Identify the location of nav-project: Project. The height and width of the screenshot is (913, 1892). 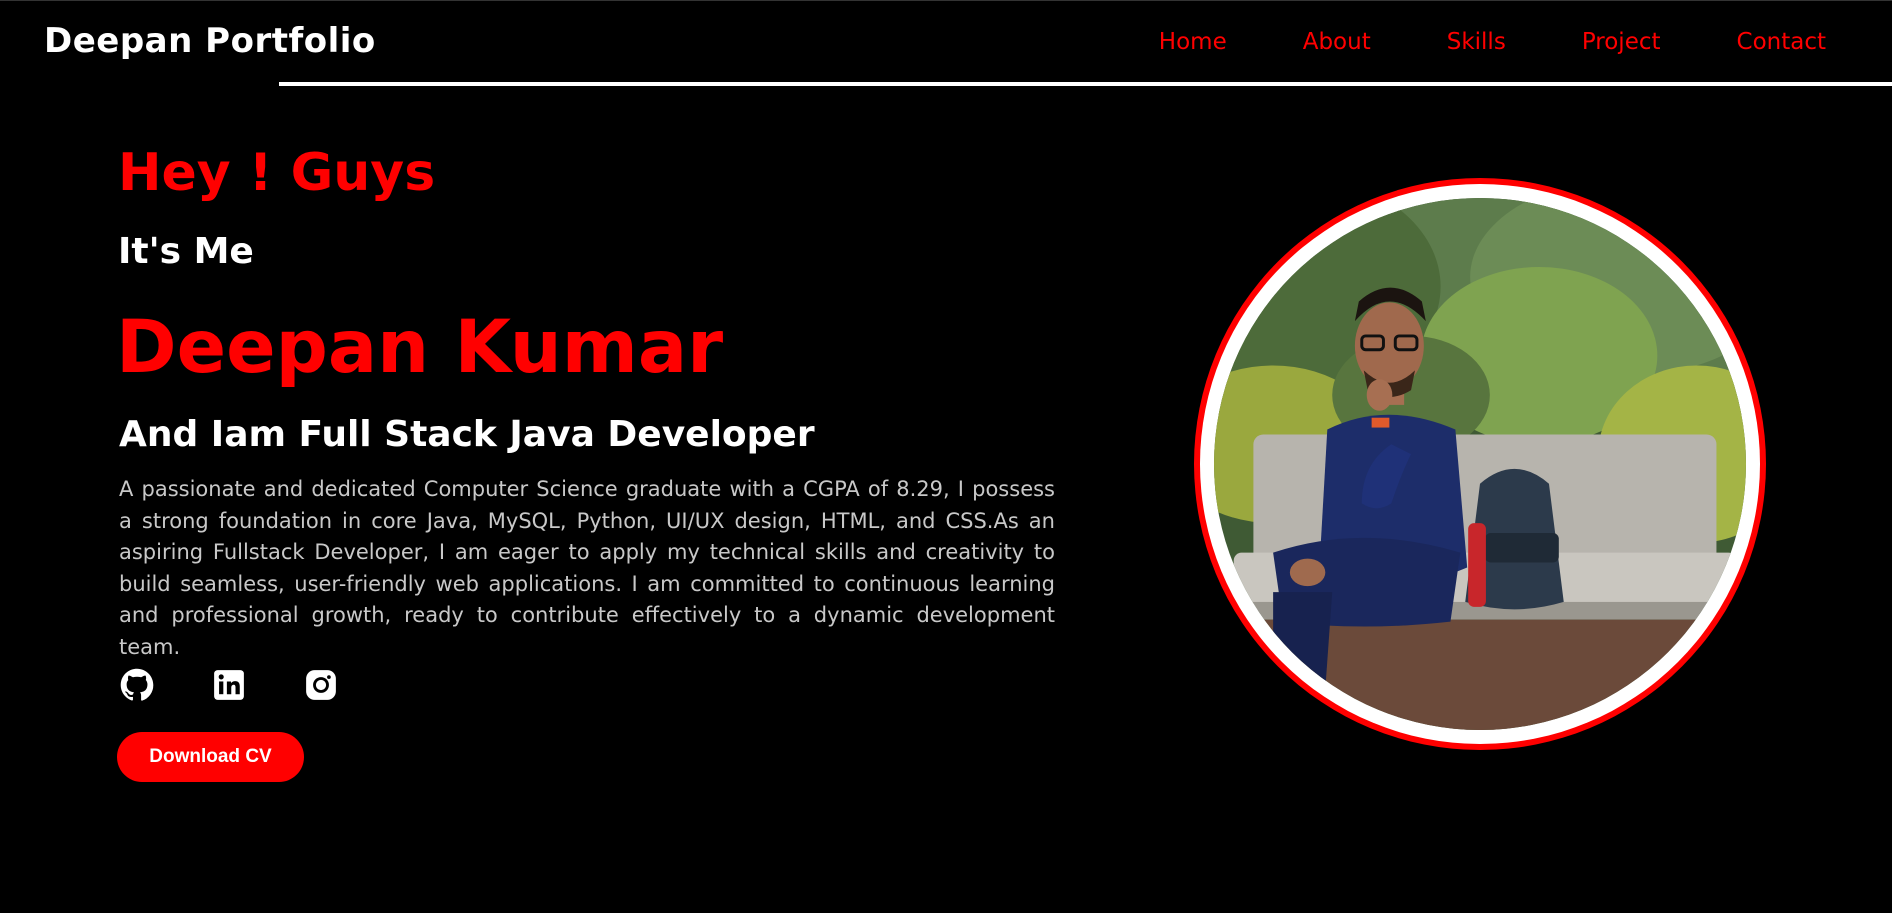
(1621, 42).